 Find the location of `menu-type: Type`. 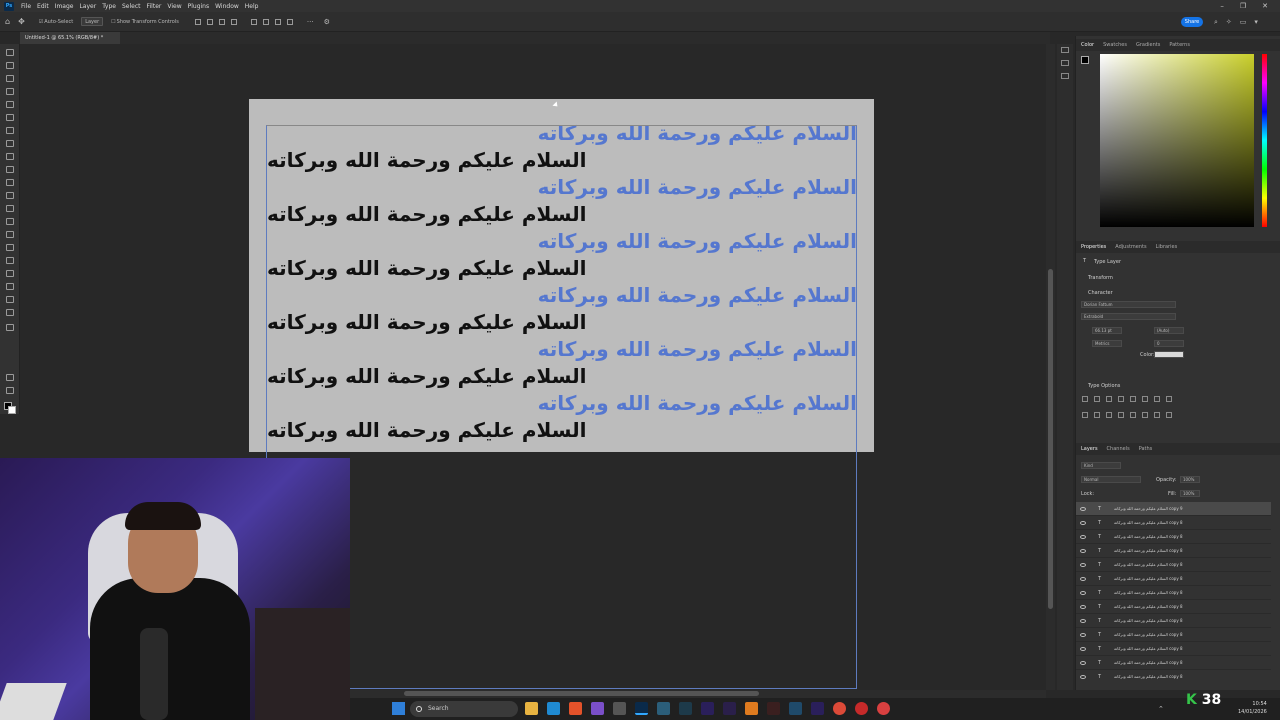

menu-type: Type is located at coordinates (109, 6).